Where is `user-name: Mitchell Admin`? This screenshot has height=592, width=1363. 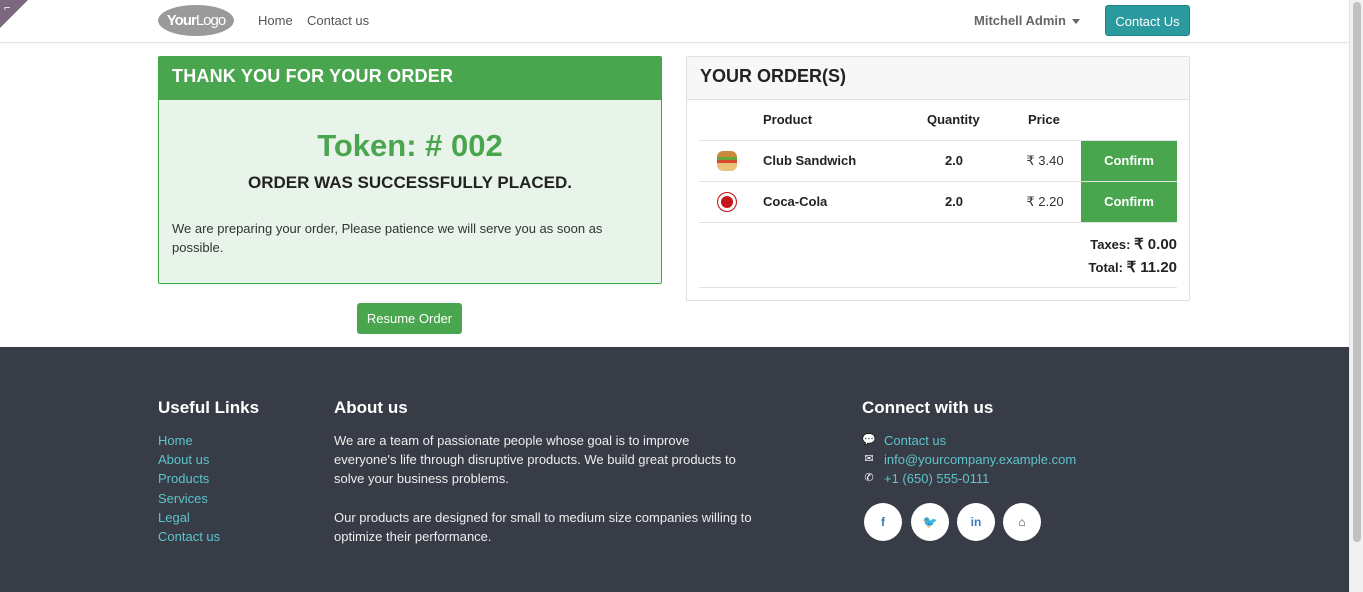
user-name: Mitchell Admin is located at coordinates (1020, 20).